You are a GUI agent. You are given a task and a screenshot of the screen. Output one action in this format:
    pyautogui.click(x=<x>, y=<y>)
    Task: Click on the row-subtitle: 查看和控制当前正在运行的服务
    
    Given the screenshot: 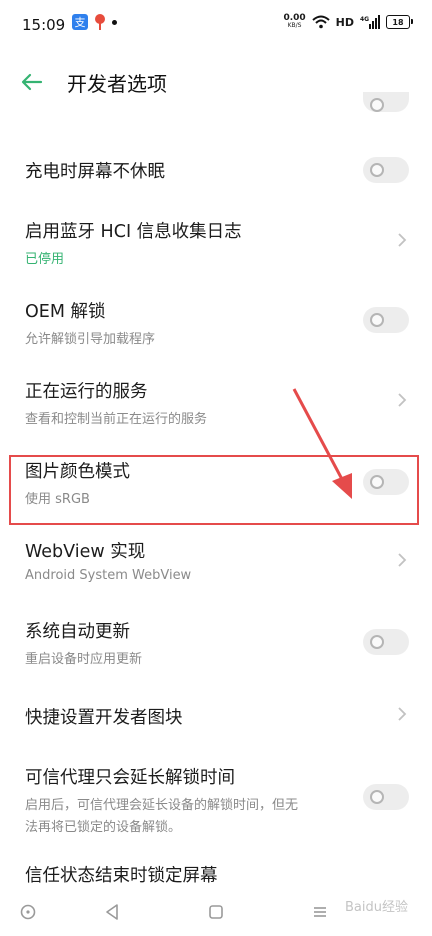 What is the action you would take?
    pyautogui.click(x=116, y=419)
    